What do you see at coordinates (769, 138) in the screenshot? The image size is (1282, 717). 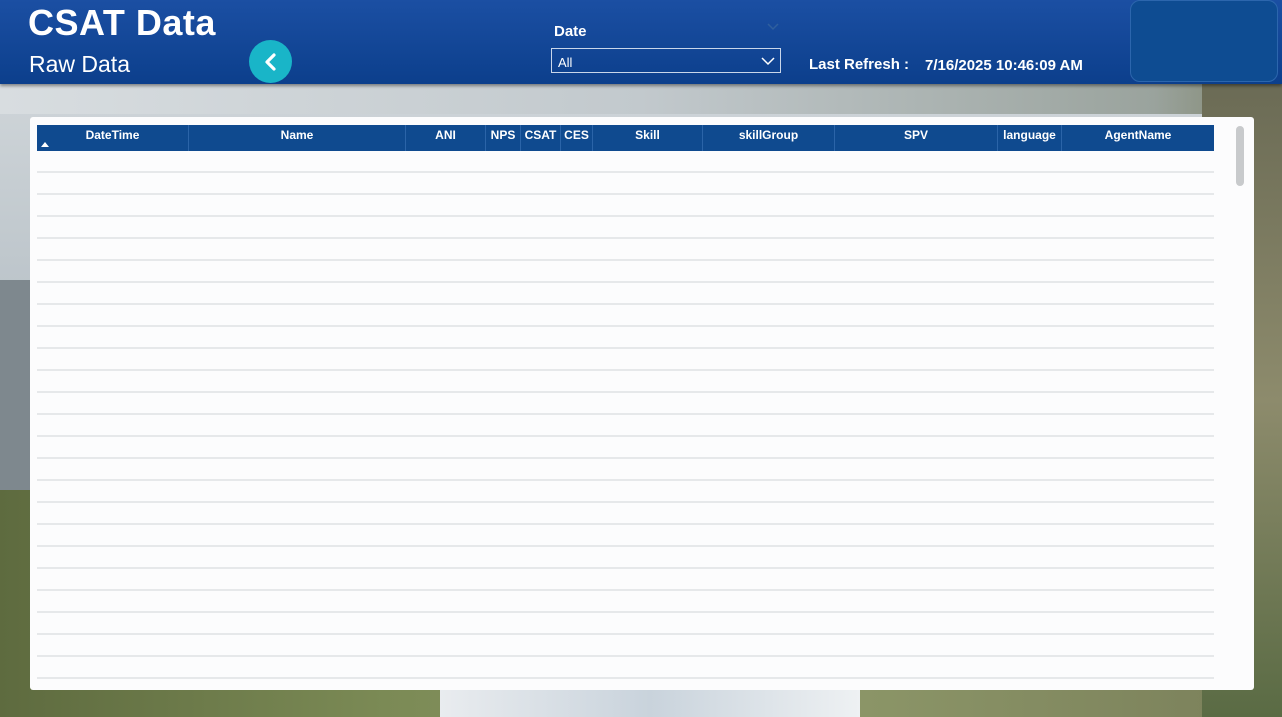 I see `column-header-skillgroup: skillGroup` at bounding box center [769, 138].